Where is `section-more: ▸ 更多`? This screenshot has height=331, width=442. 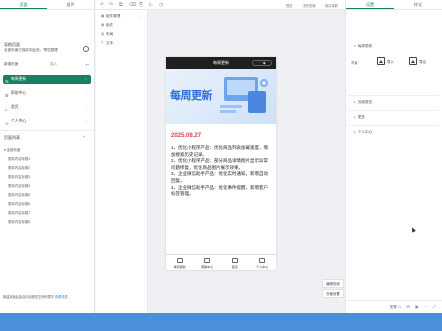 section-more: ▸ 更多 is located at coordinates (359, 117).